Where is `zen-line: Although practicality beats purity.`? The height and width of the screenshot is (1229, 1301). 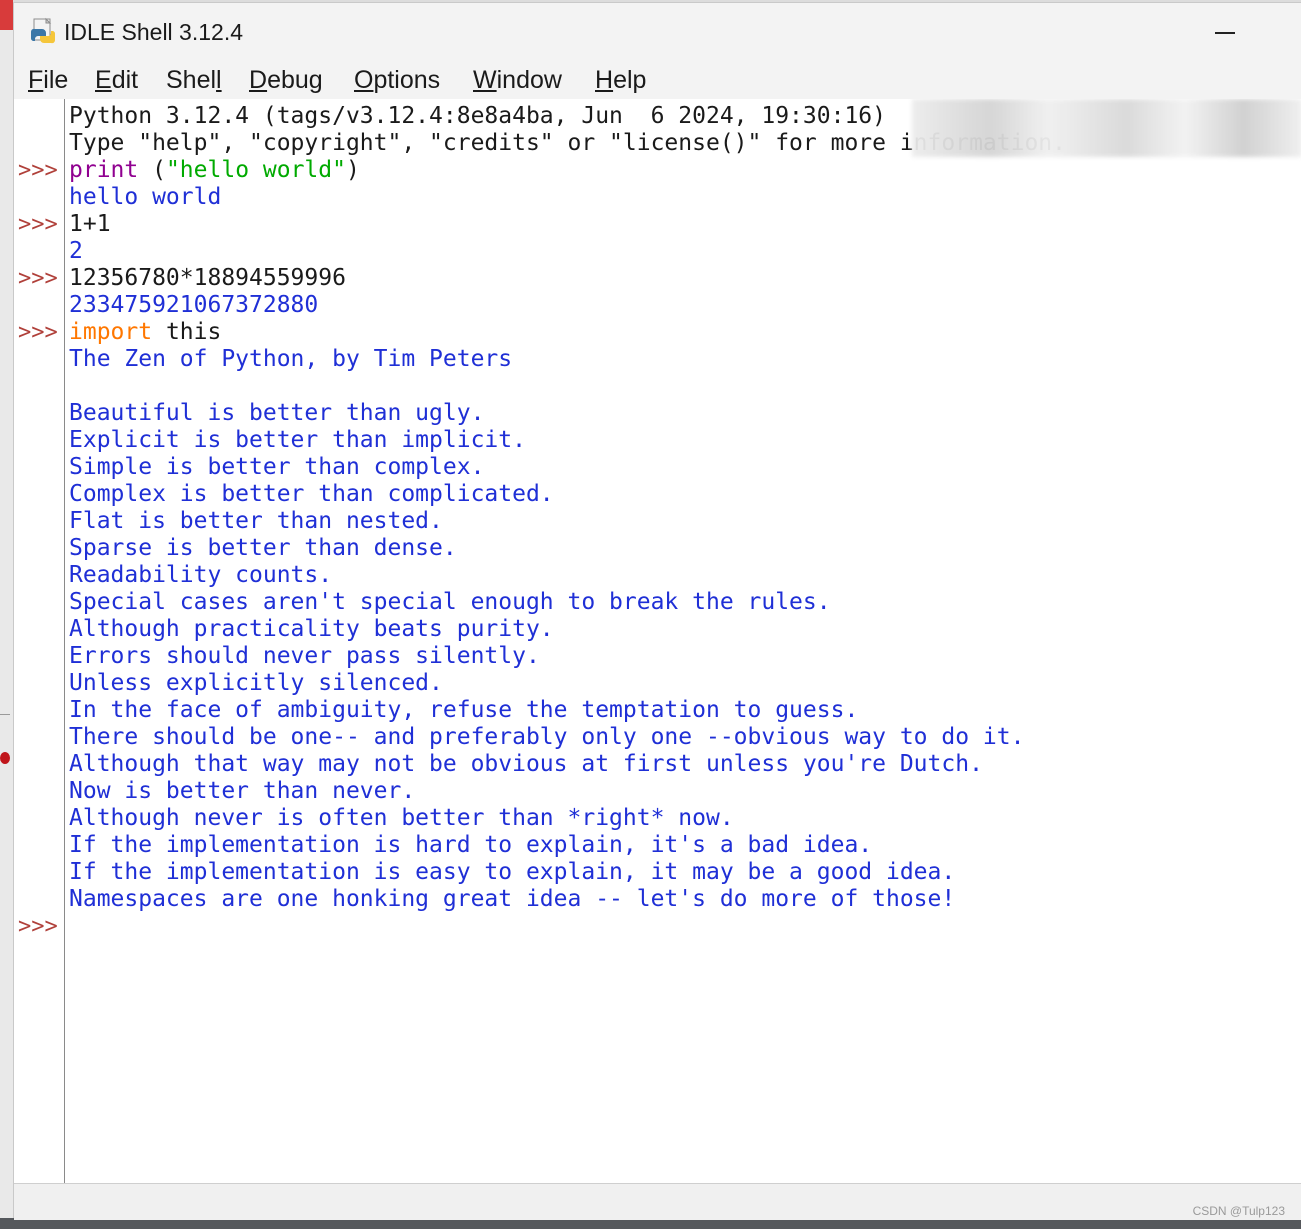
zen-line: Although practicality beats purity. is located at coordinates (311, 629).